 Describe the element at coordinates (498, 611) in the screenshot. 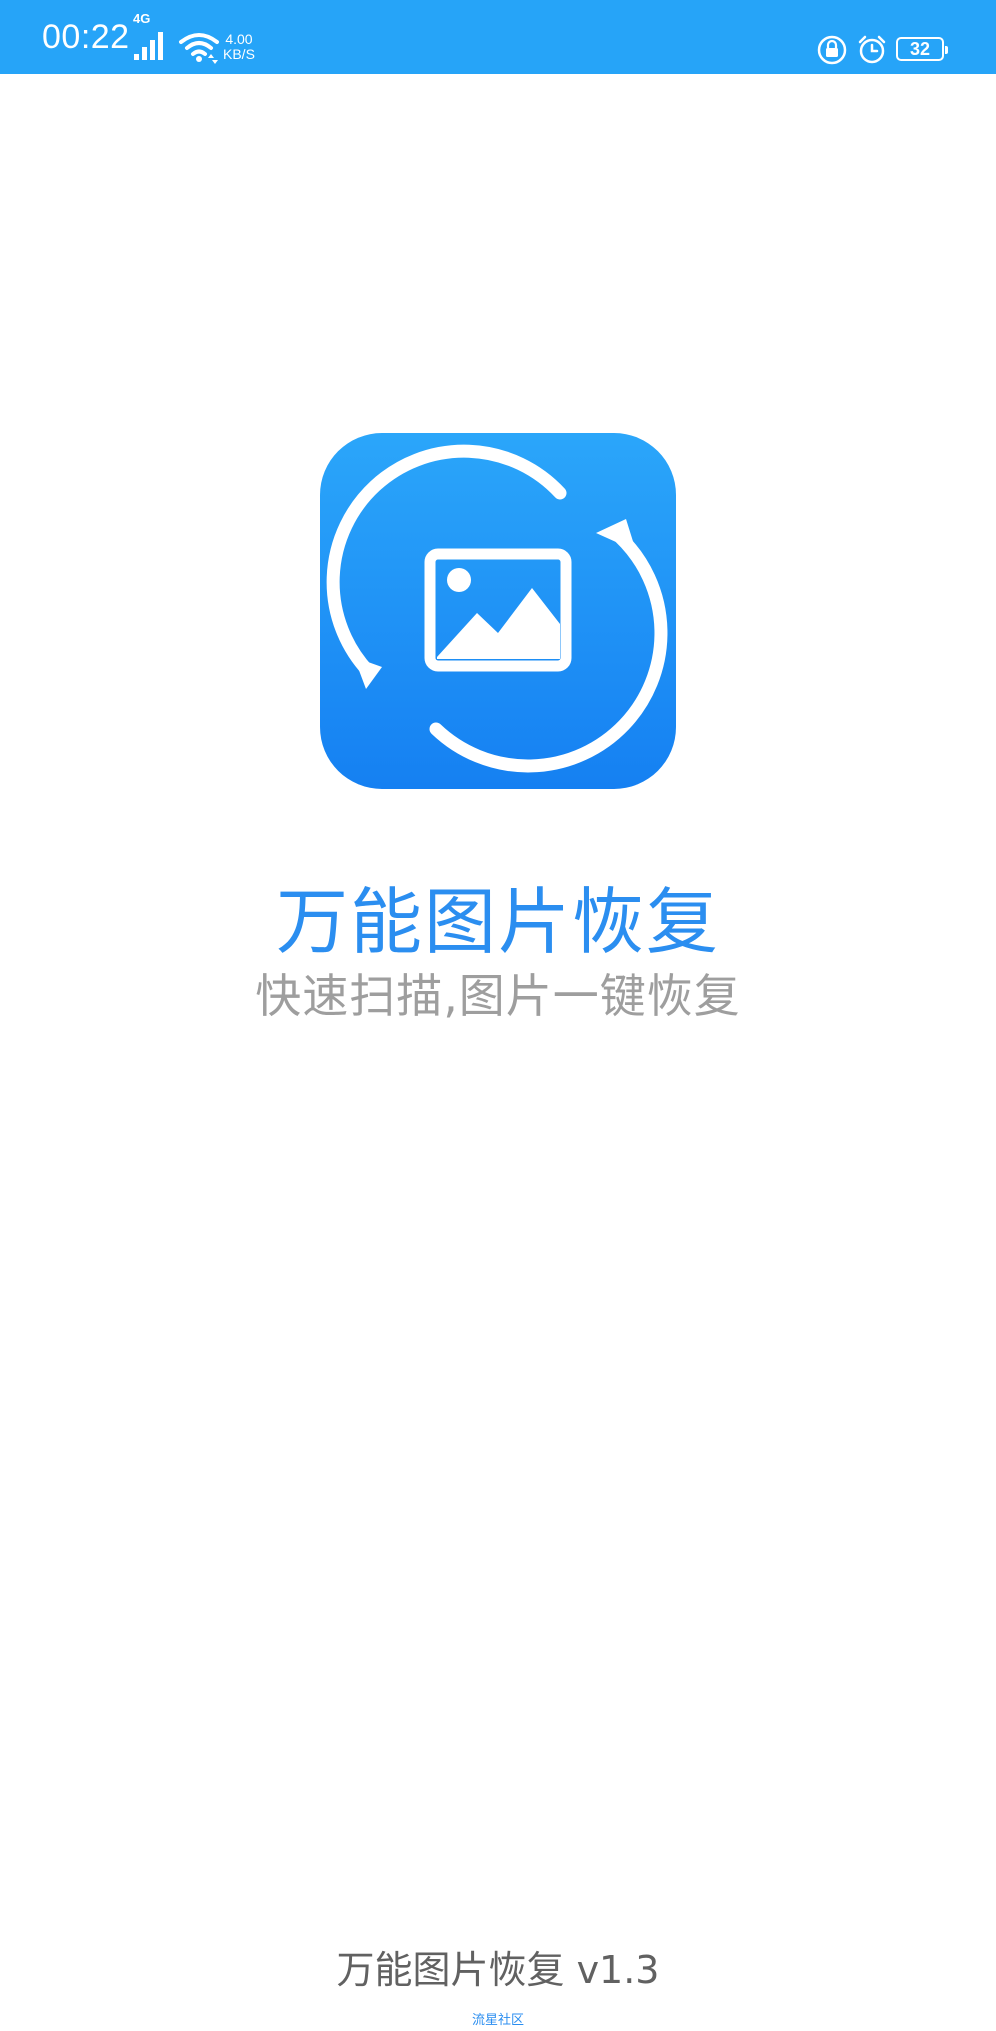

I see `image-recovery-icon` at that location.